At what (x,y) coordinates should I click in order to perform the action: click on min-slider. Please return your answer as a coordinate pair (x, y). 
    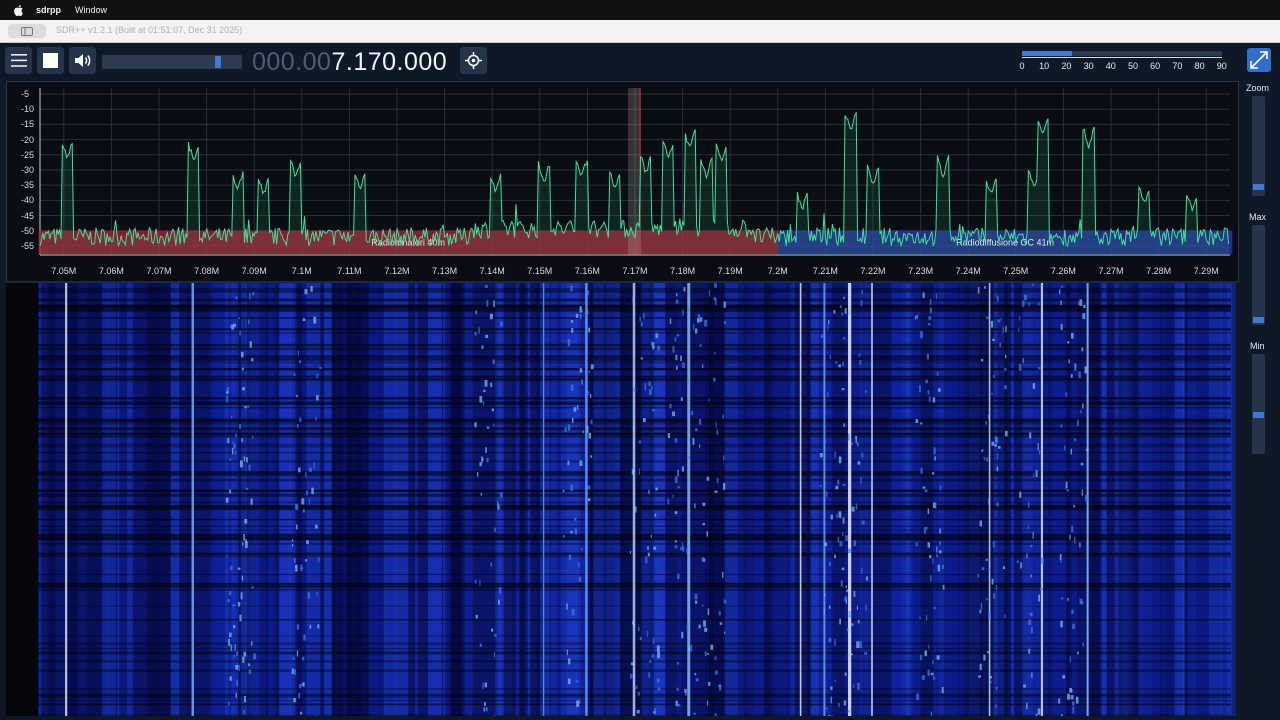
    Looking at the image, I should click on (1258, 404).